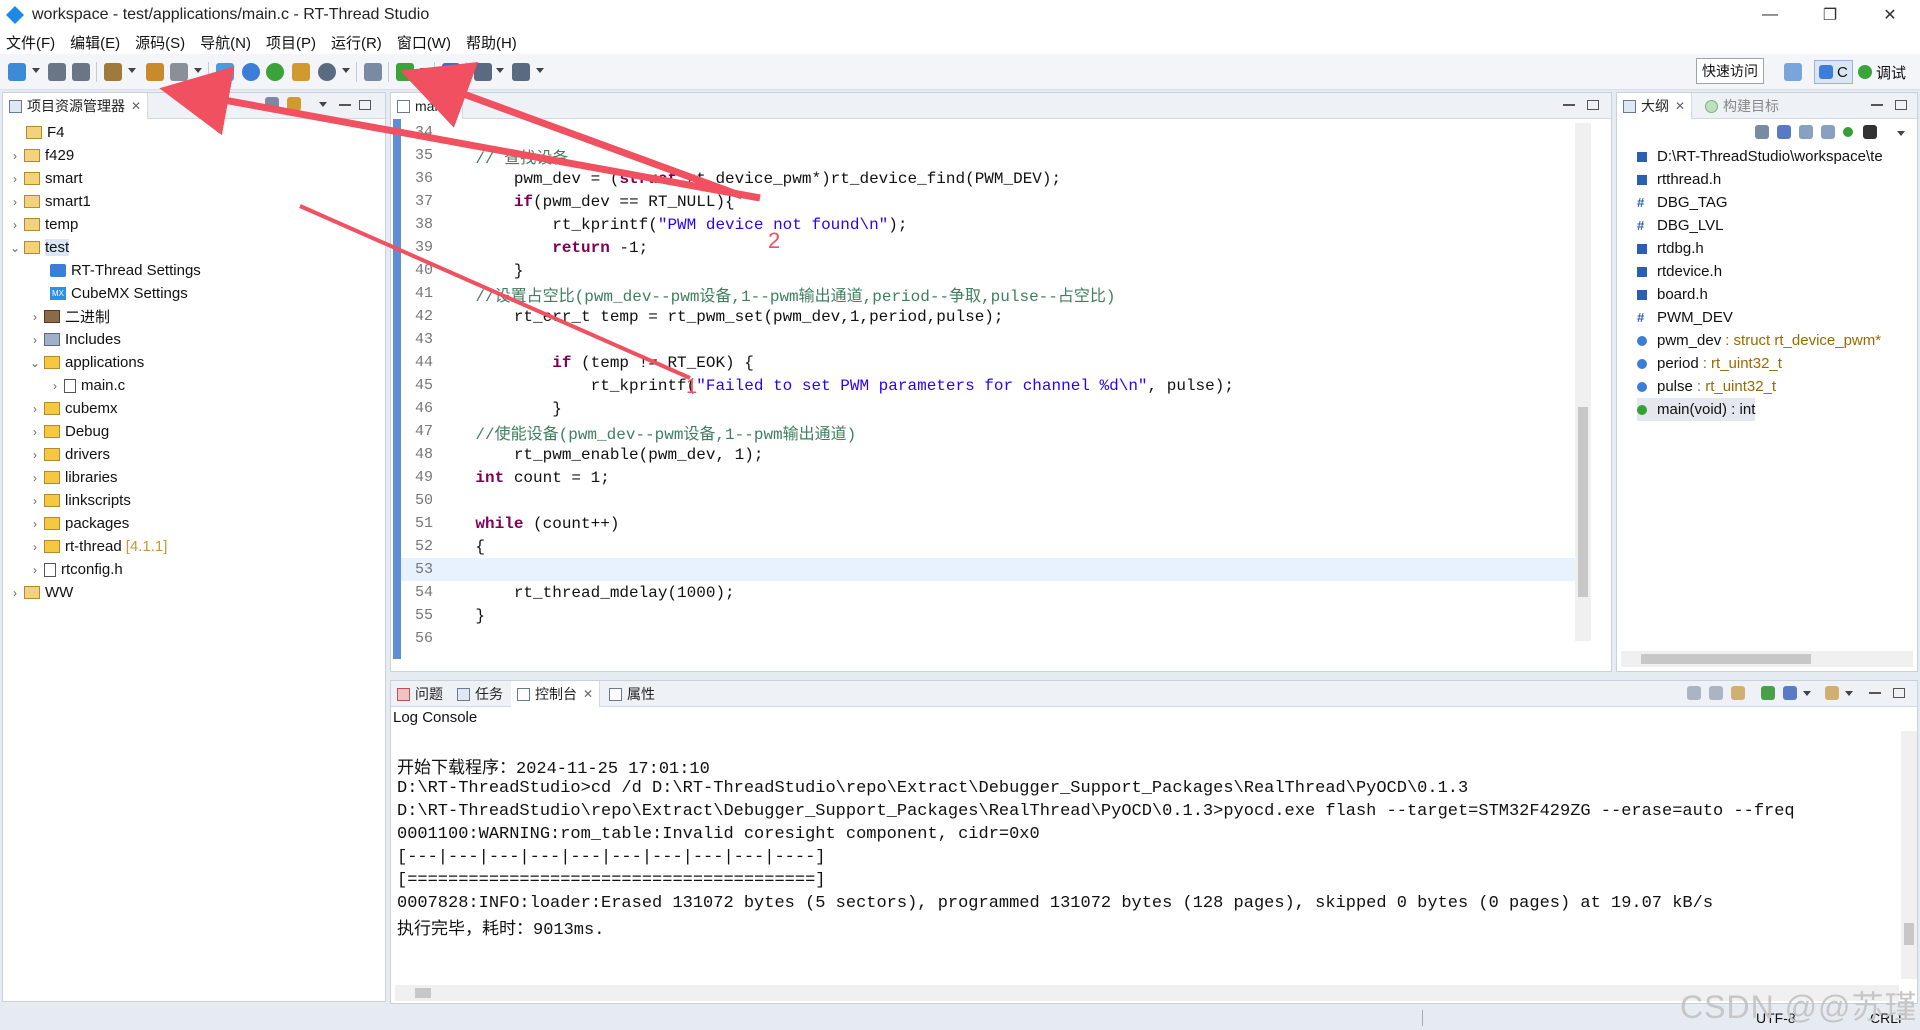  I want to click on tree-item-packages: › packages, so click(79, 523).